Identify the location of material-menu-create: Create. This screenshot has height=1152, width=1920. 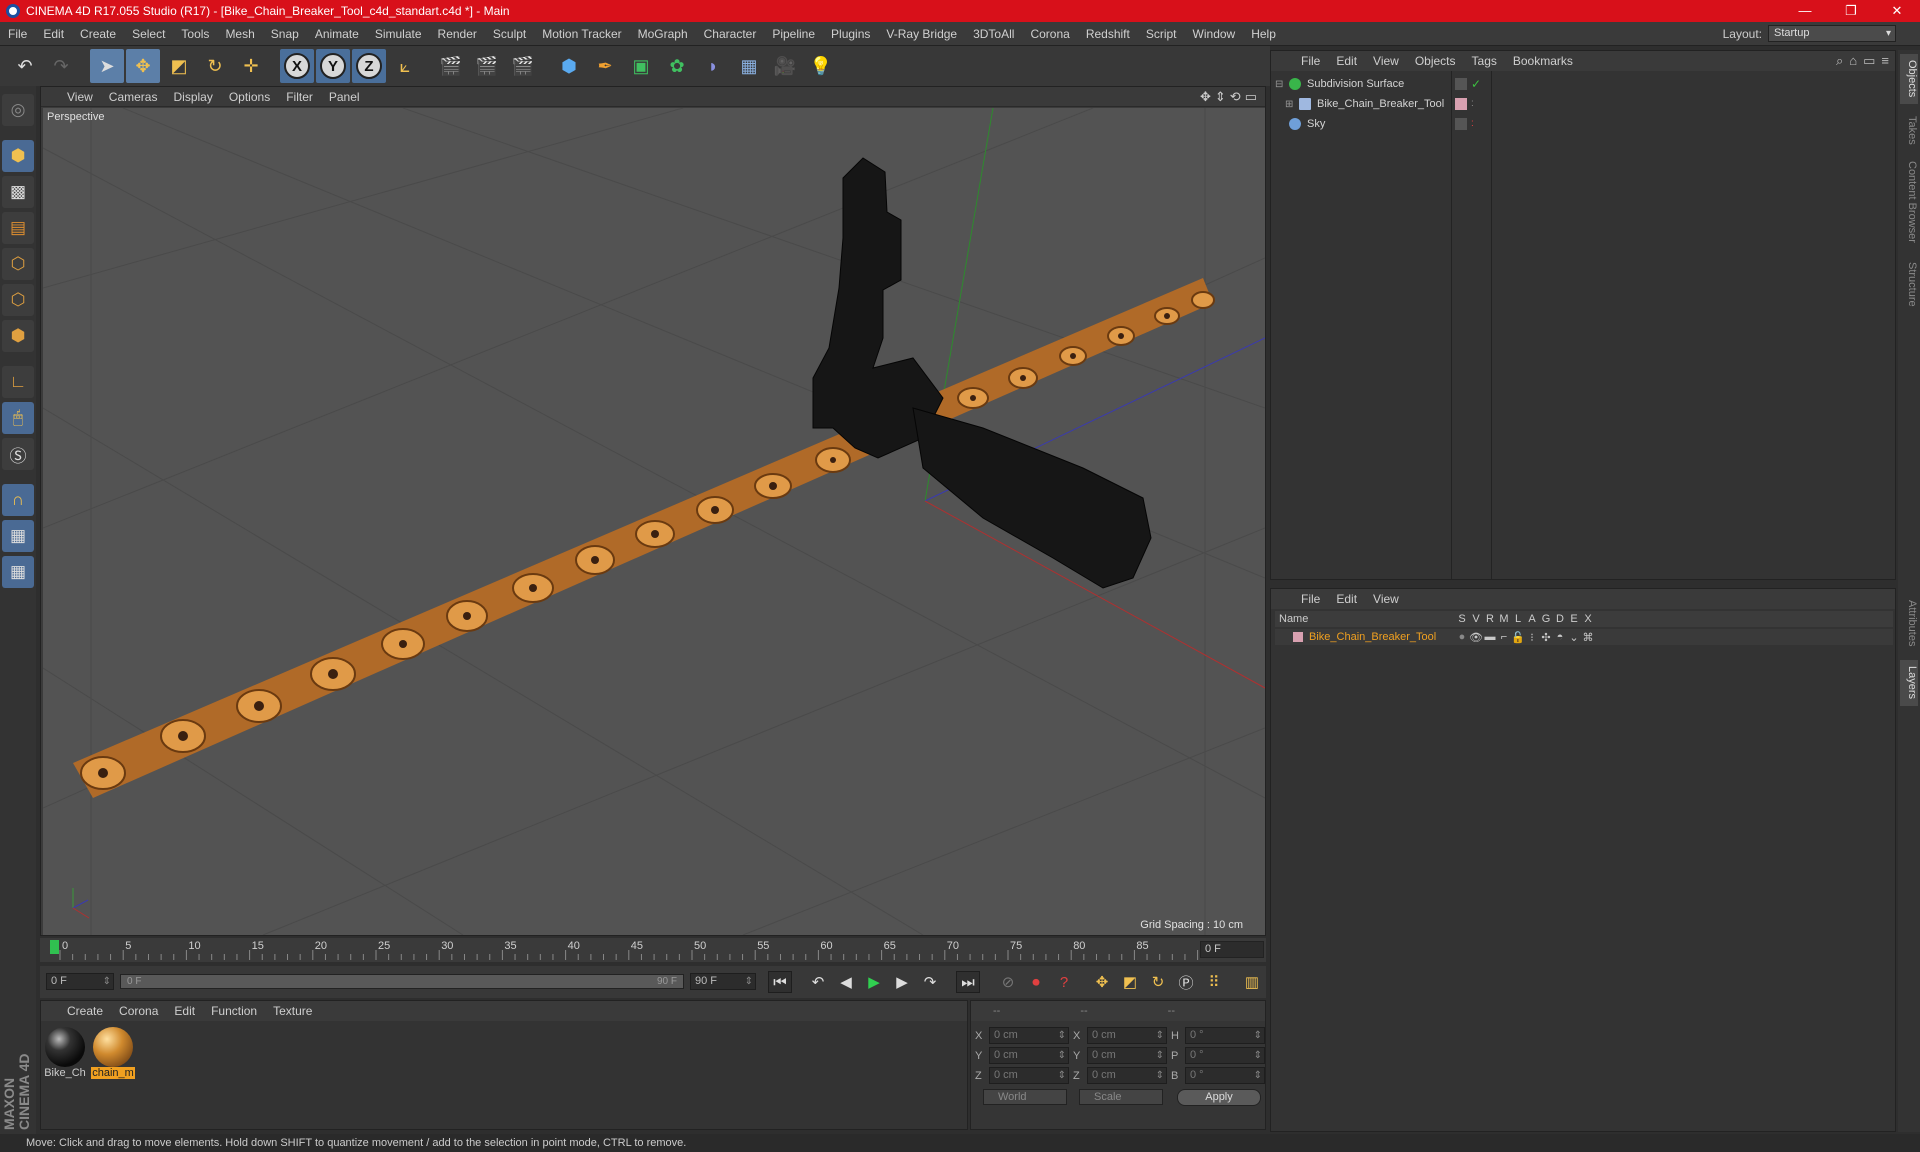
(85, 1011).